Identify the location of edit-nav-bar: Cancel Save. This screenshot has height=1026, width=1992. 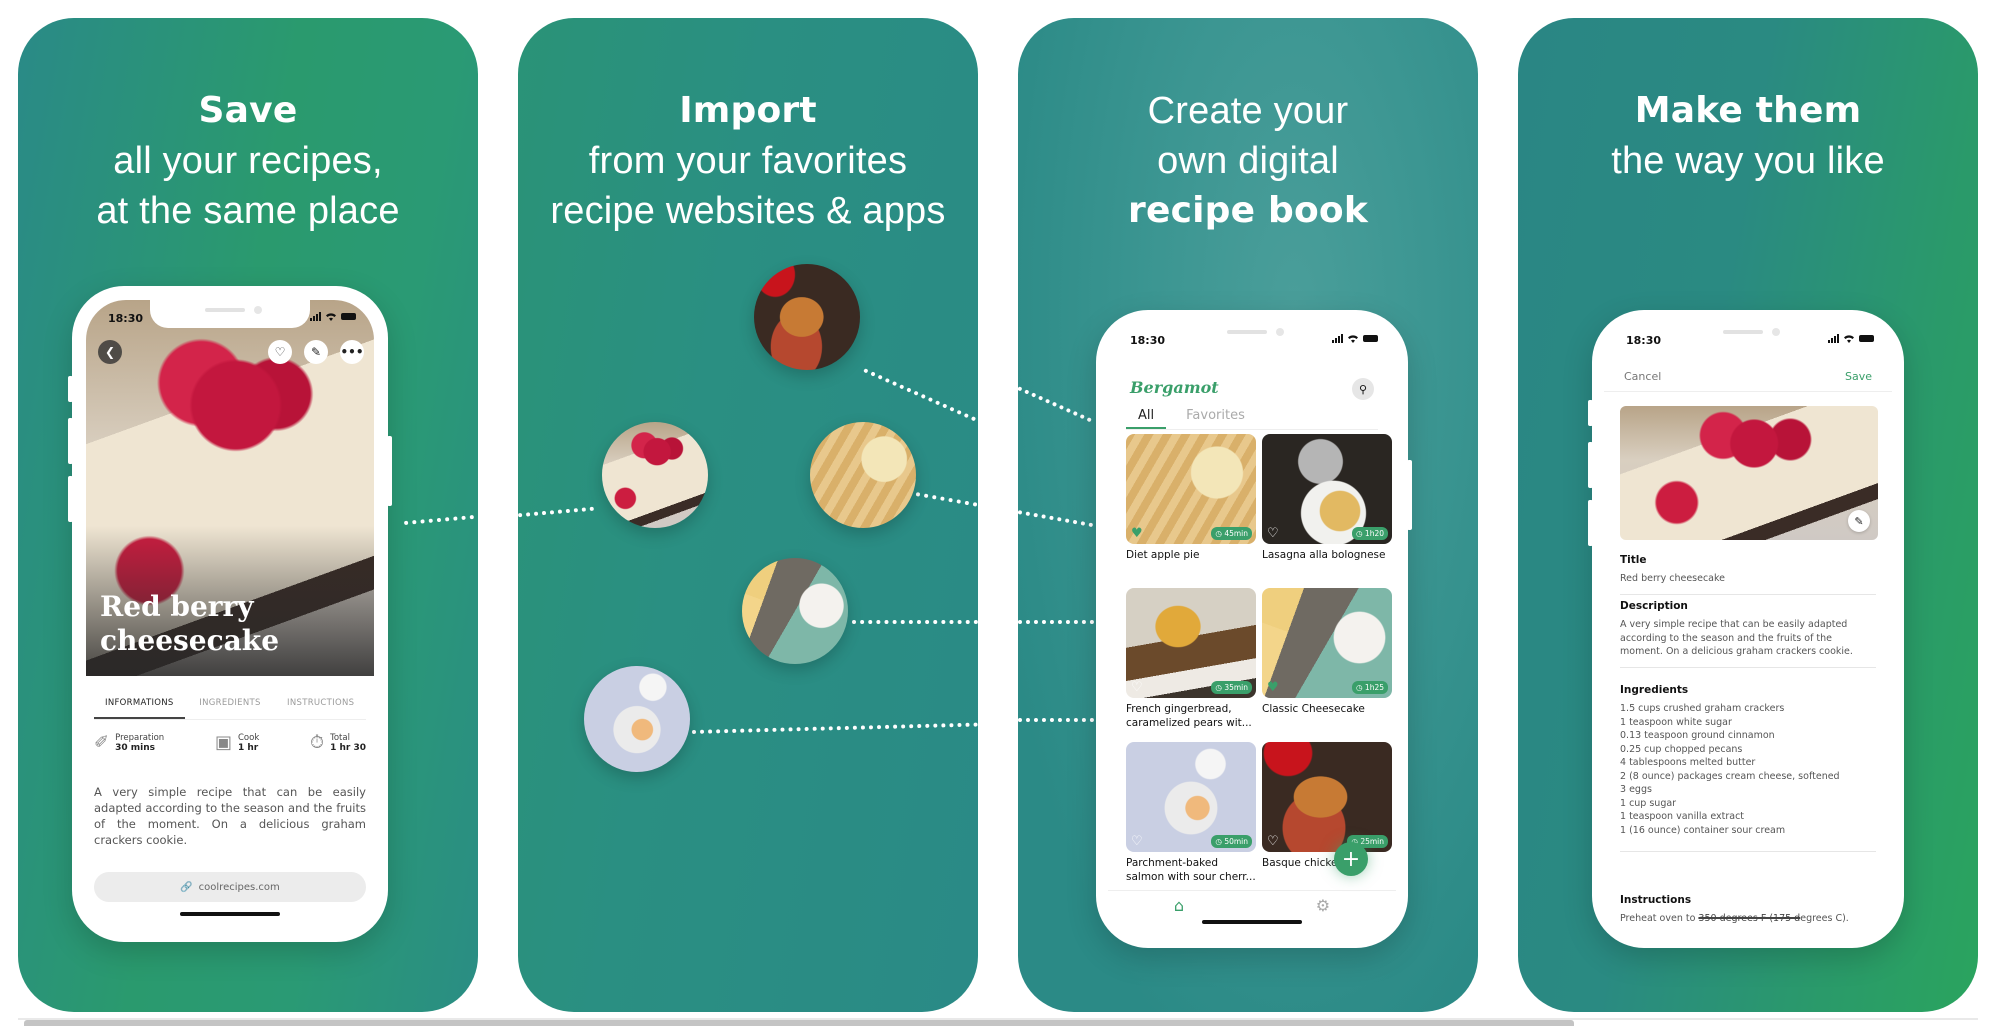
(1748, 377).